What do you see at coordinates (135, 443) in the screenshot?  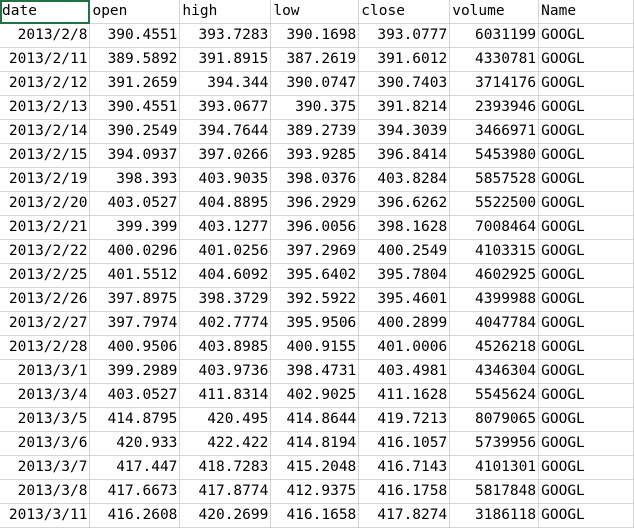 I see `cell-open: 420.933` at bounding box center [135, 443].